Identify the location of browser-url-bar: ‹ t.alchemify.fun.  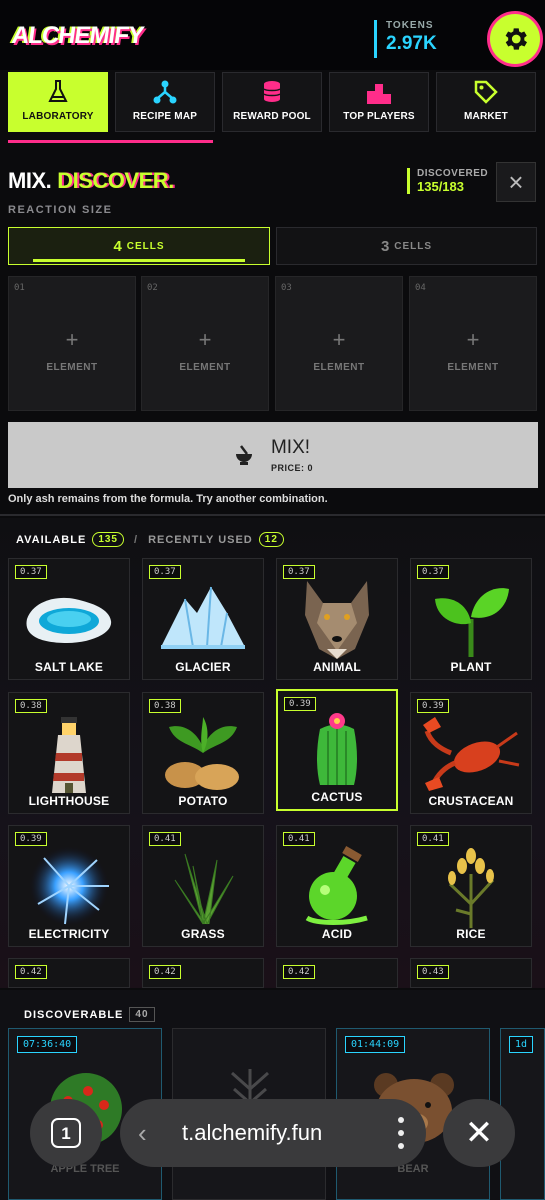
(273, 1133).